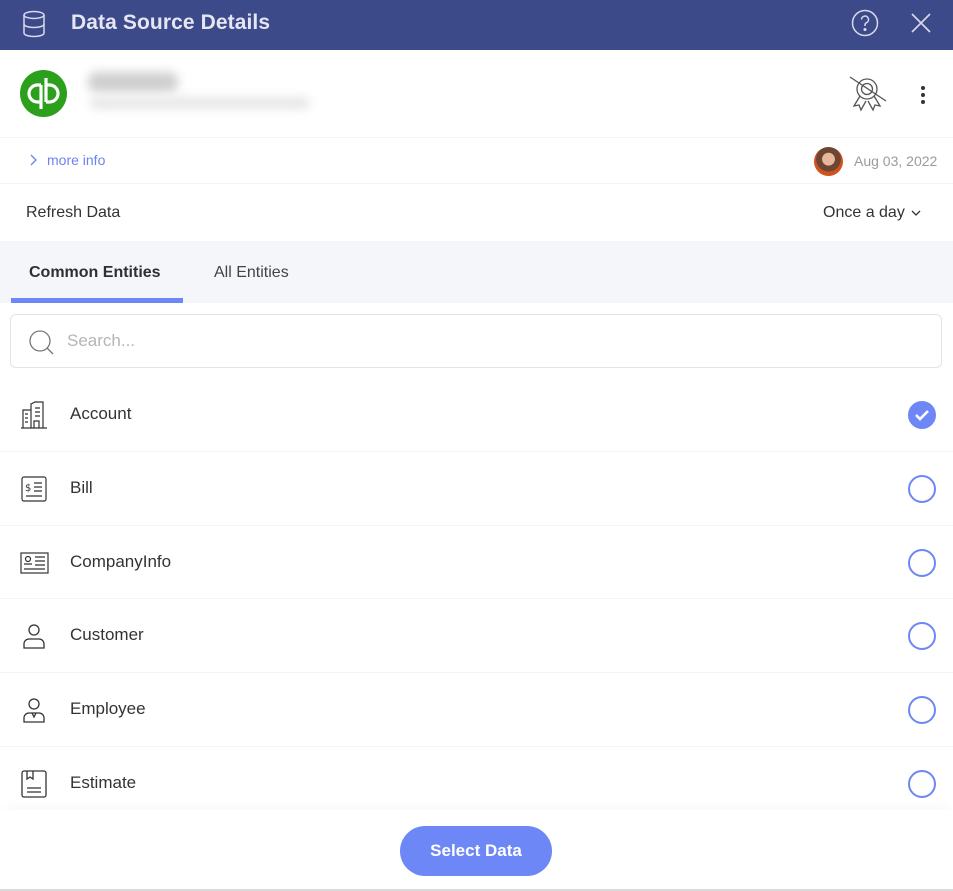 This screenshot has height=891, width=953. I want to click on chevron-right-icon, so click(33, 160).